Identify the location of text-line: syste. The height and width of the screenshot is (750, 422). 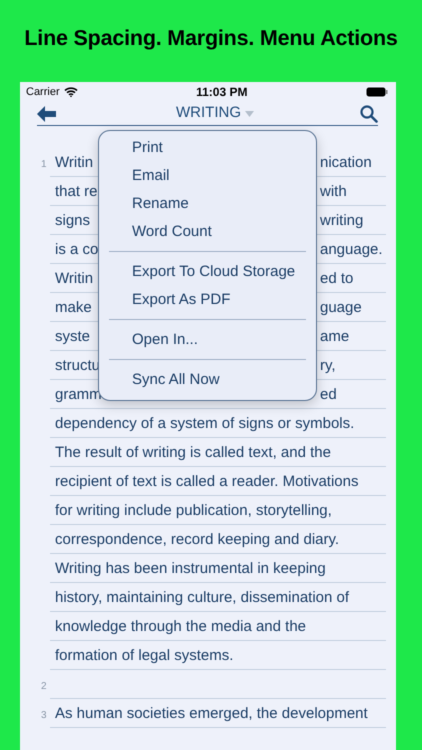
(72, 337).